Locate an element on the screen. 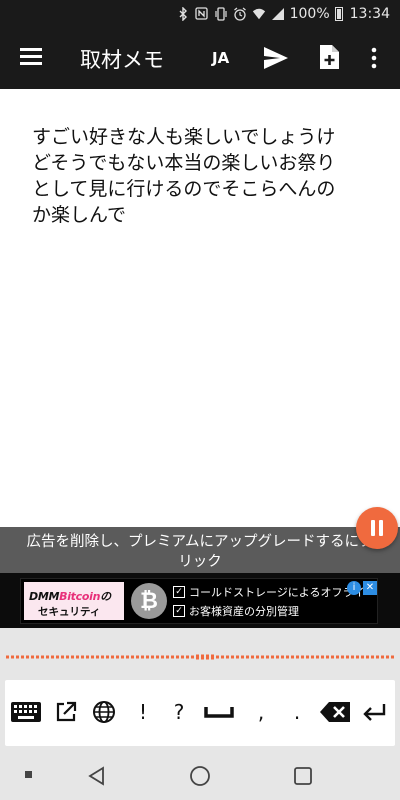 The height and width of the screenshot is (800, 400). app-title: 取材メモ is located at coordinates (122, 60).